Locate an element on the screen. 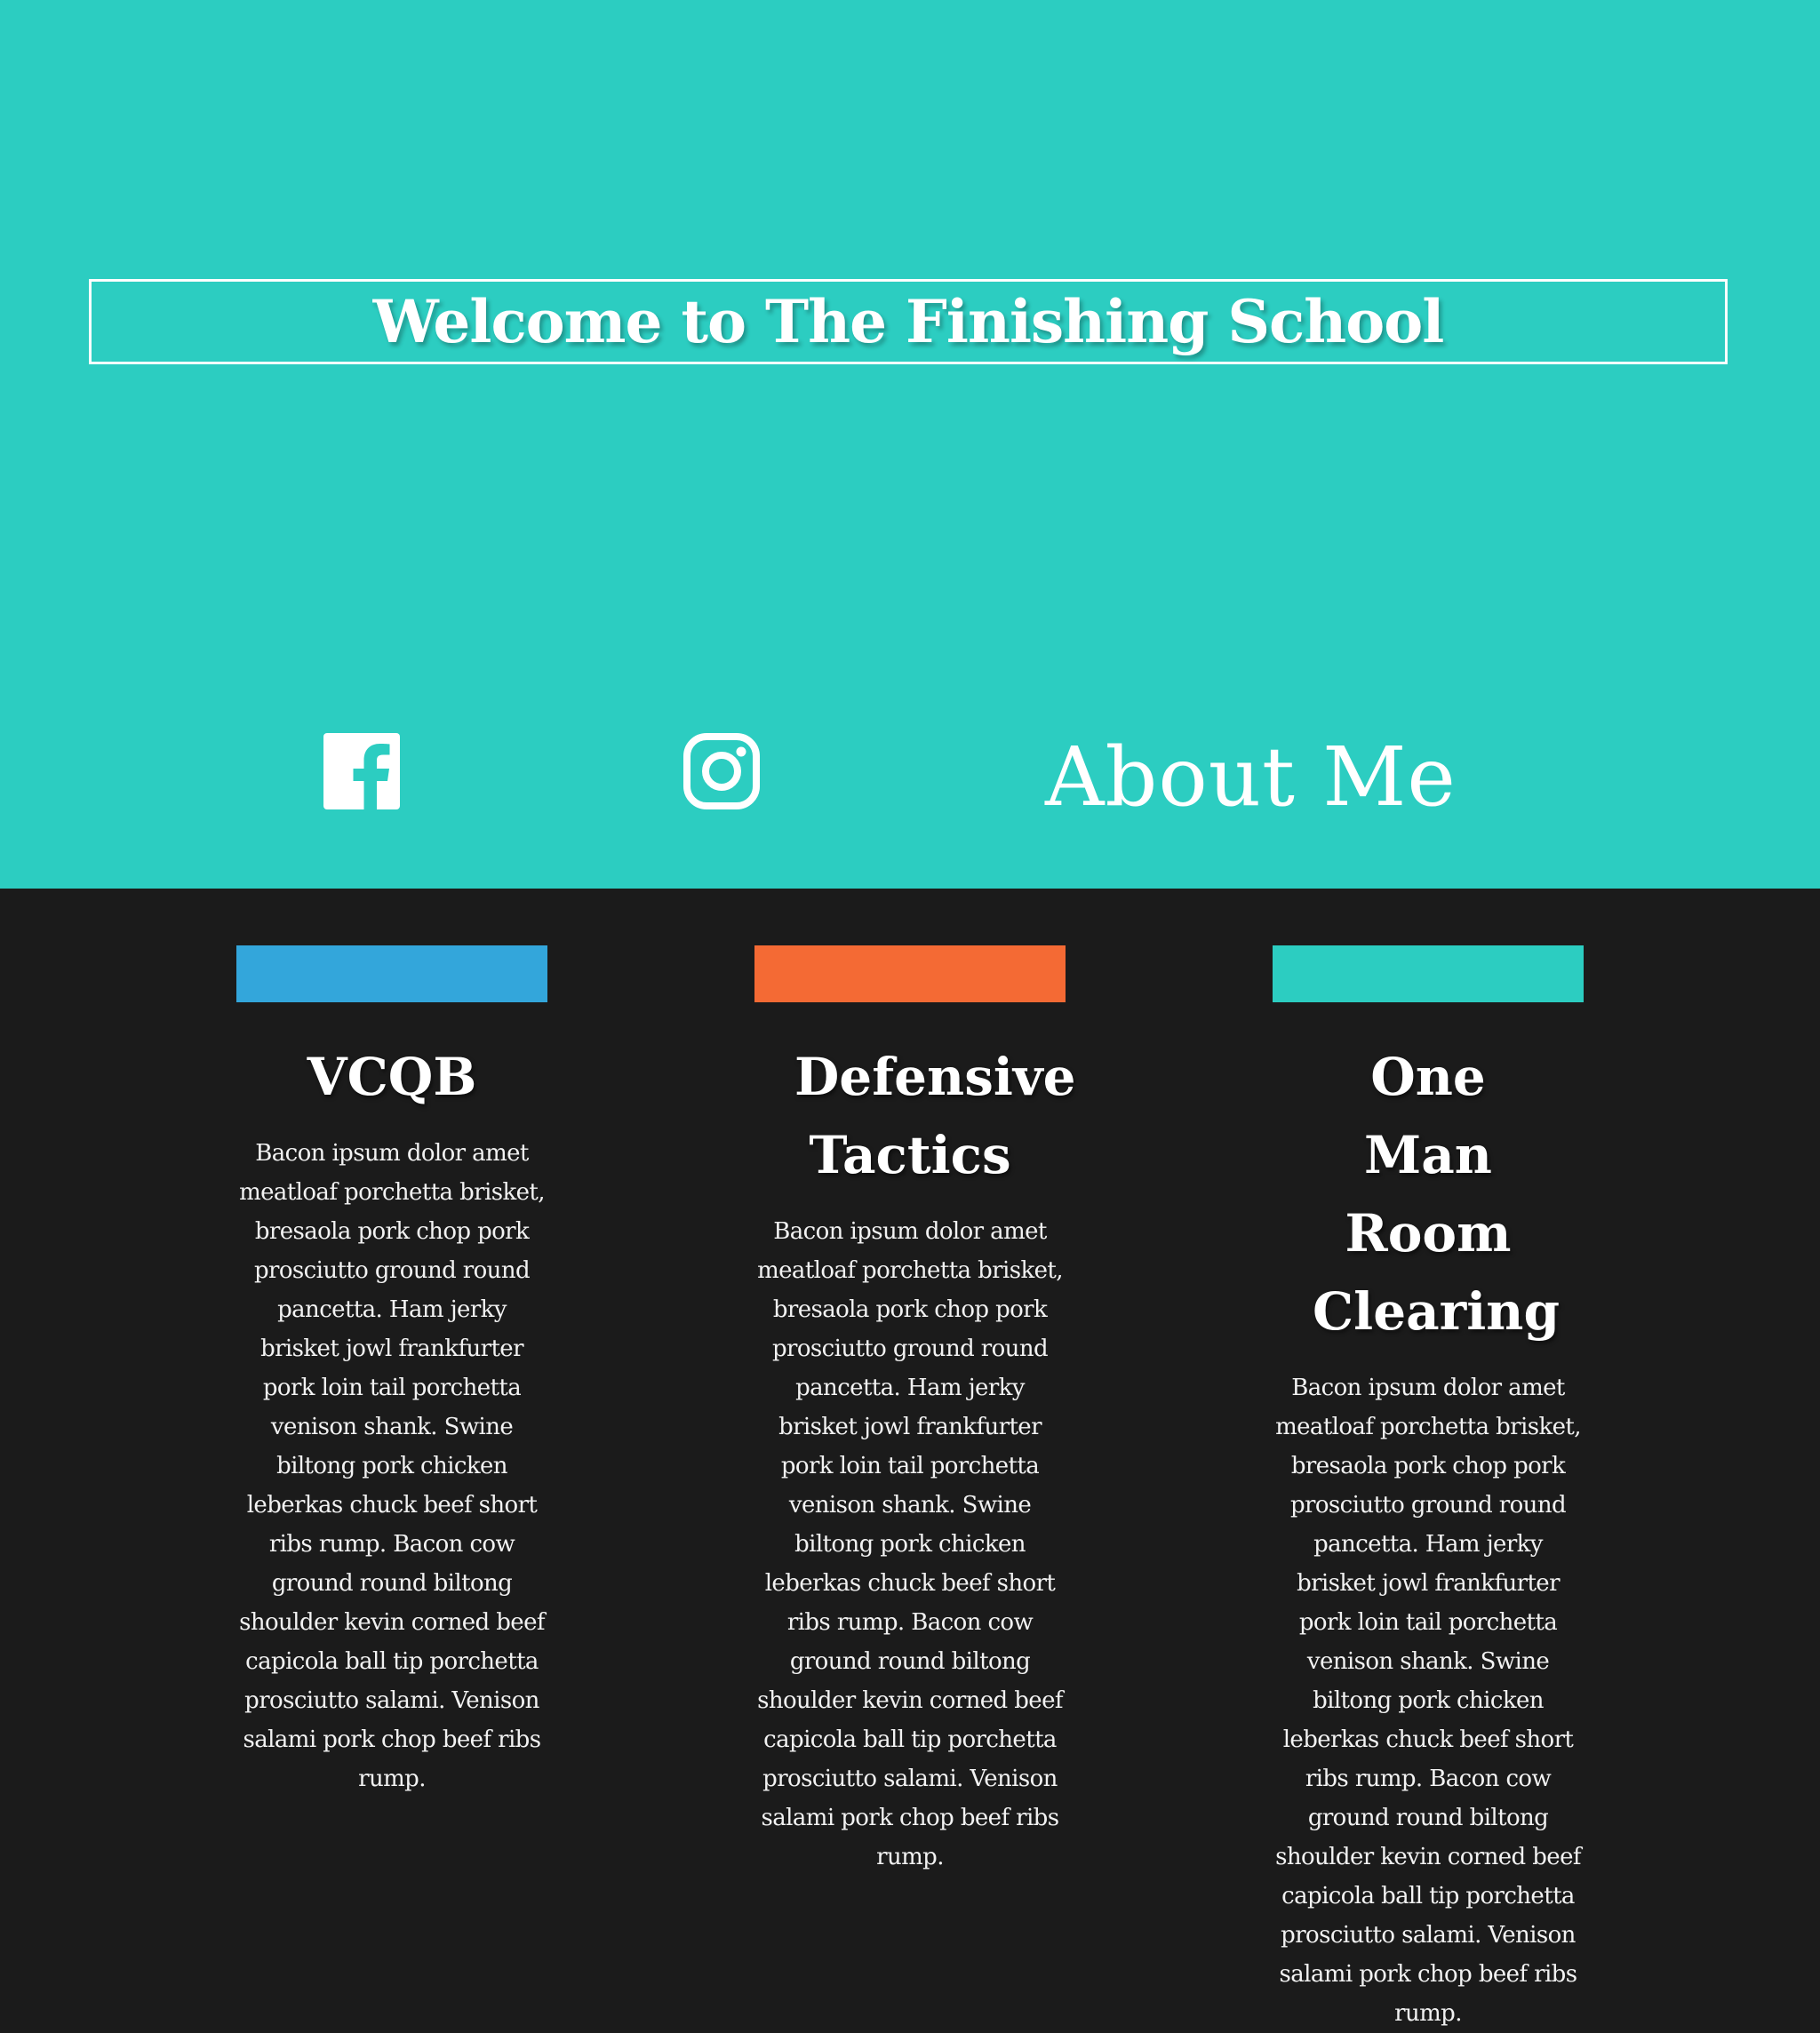 This screenshot has width=1820, height=2033. facebook-icon is located at coordinates (361, 771).